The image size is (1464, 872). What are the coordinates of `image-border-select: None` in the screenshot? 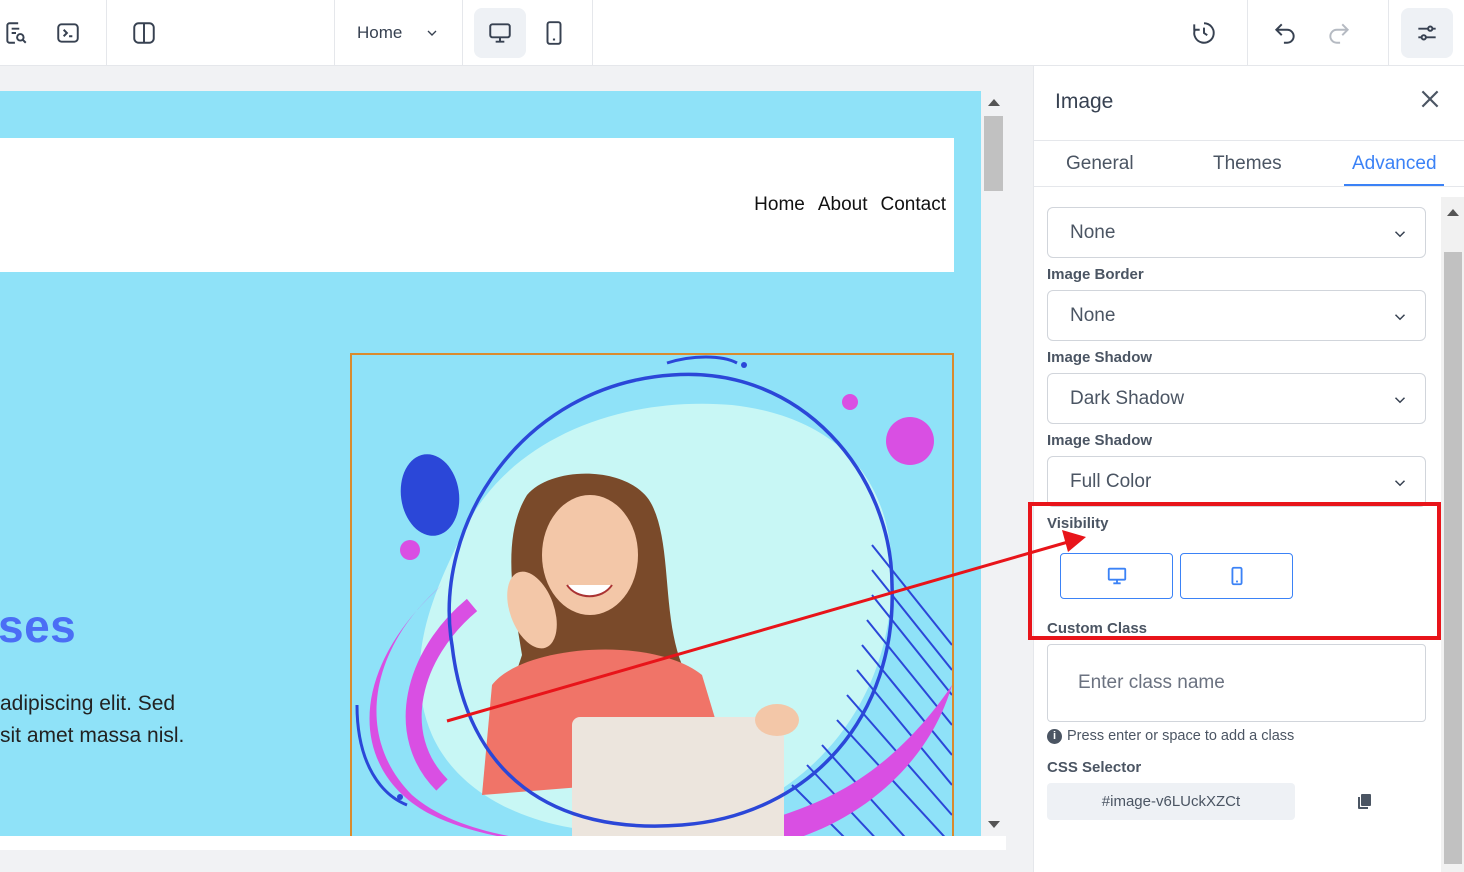 It's located at (1236, 315).